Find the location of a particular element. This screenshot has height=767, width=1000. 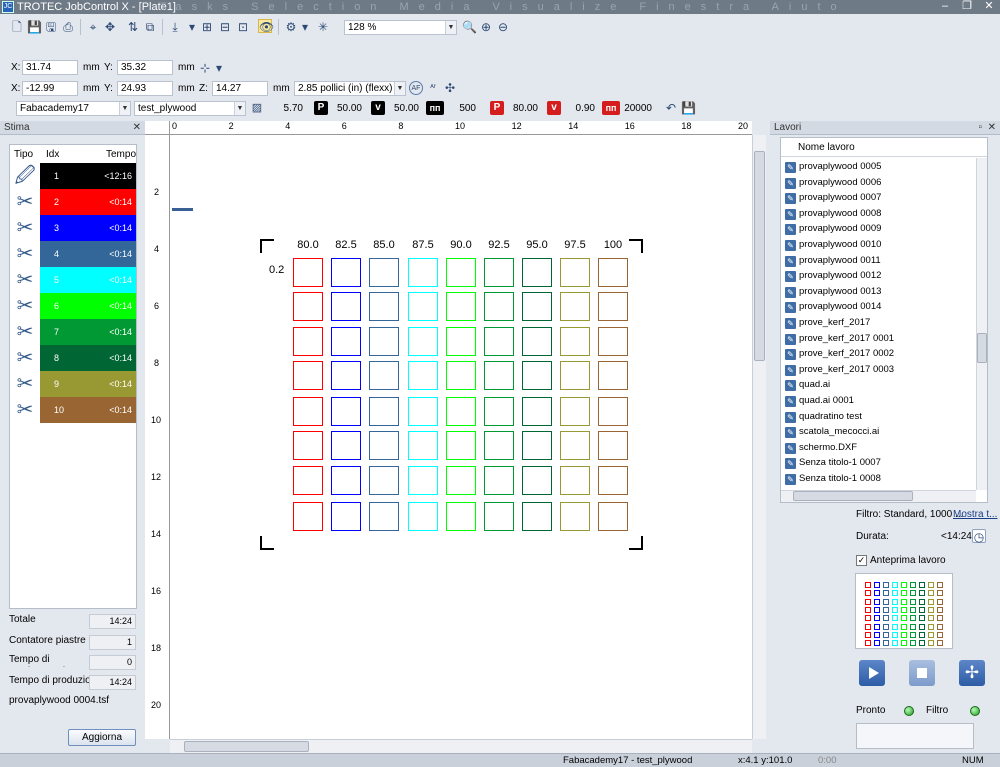

stima-row: ✂ 4 <0:14 is located at coordinates (73, 254).